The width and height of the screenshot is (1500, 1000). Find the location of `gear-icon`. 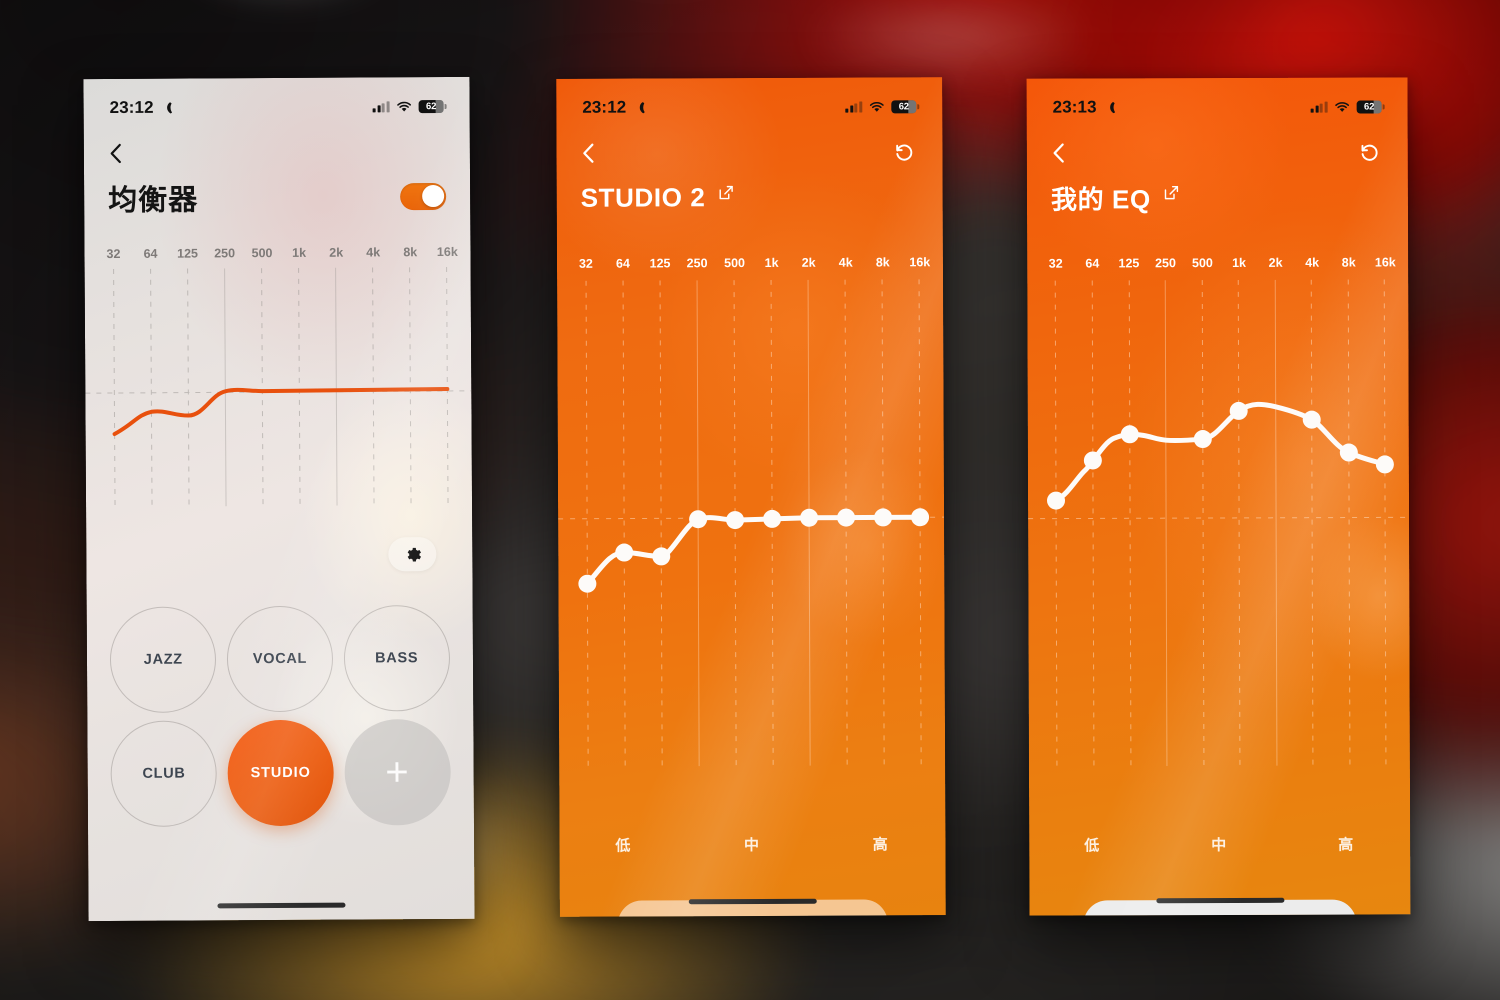

gear-icon is located at coordinates (414, 554).